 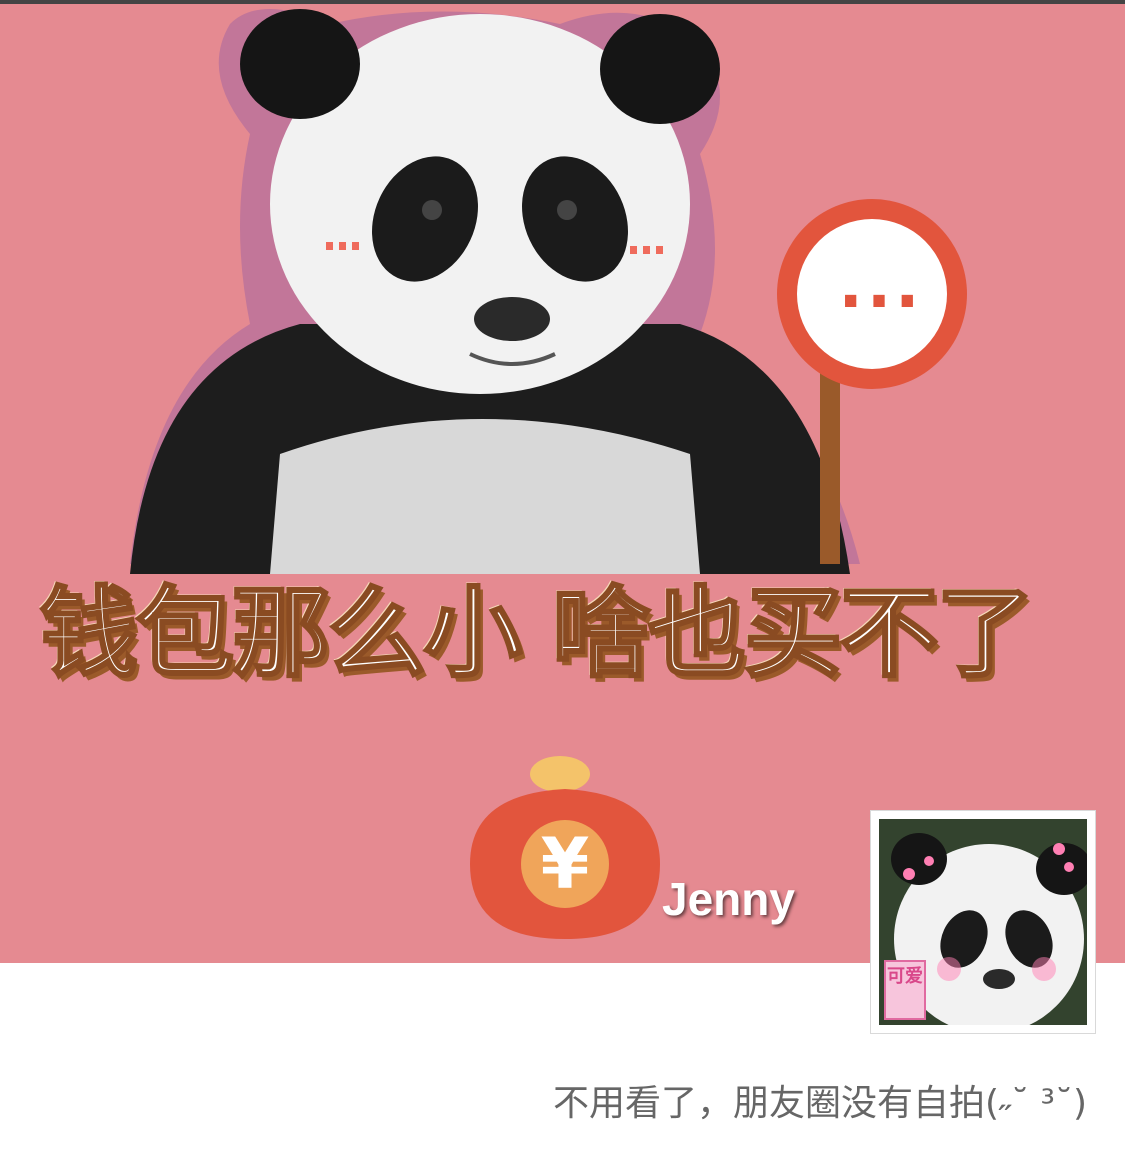 I want to click on avatar: 可爱, so click(x=983, y=922).